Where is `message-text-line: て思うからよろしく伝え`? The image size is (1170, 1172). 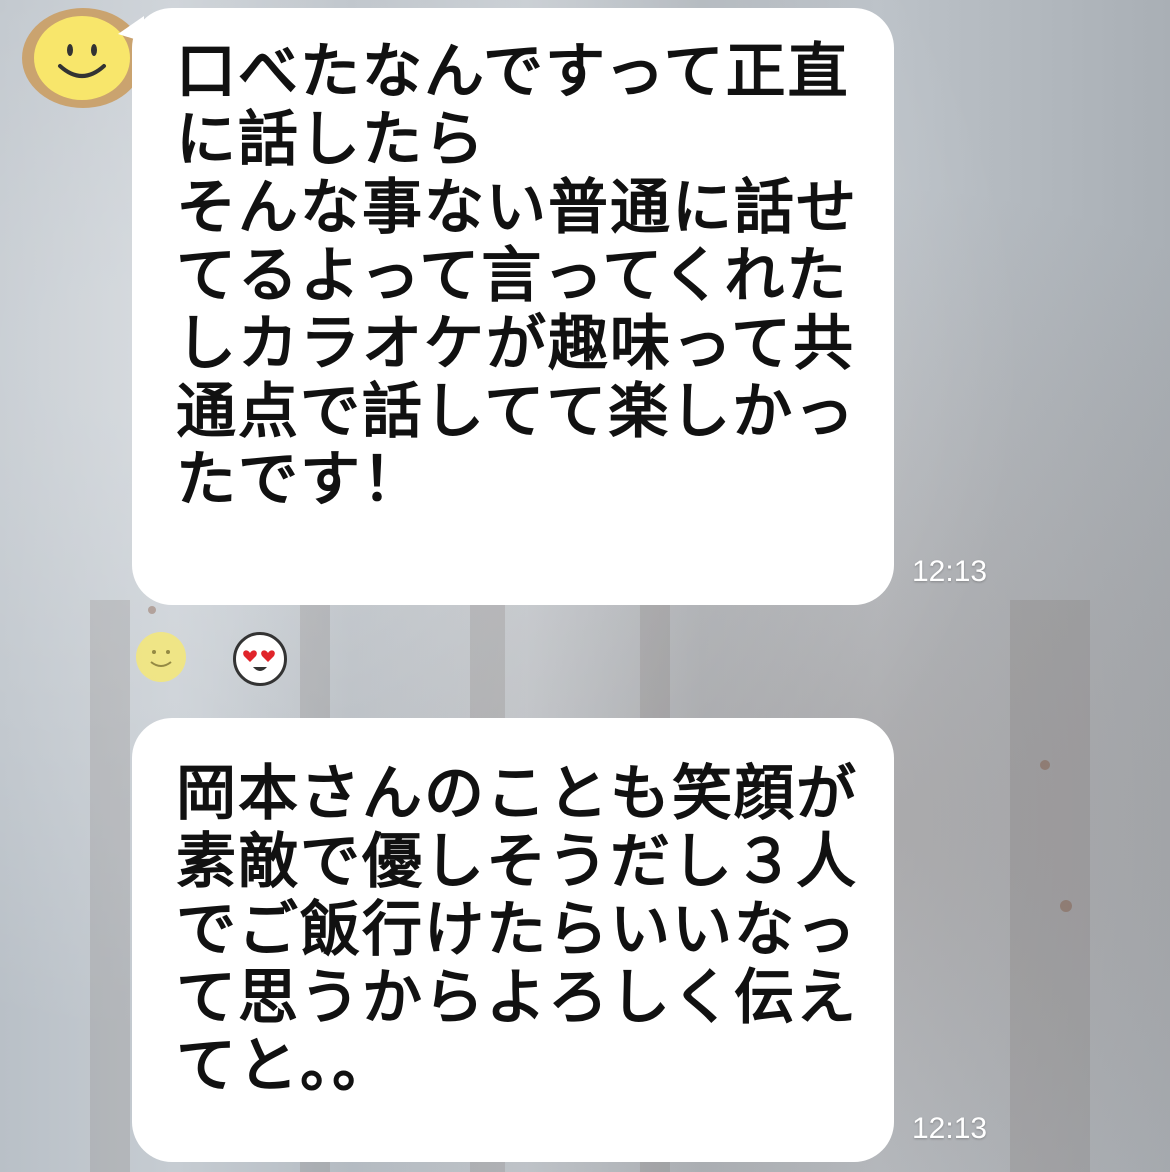 message-text-line: て思うからよろしく伝え is located at coordinates (517, 998).